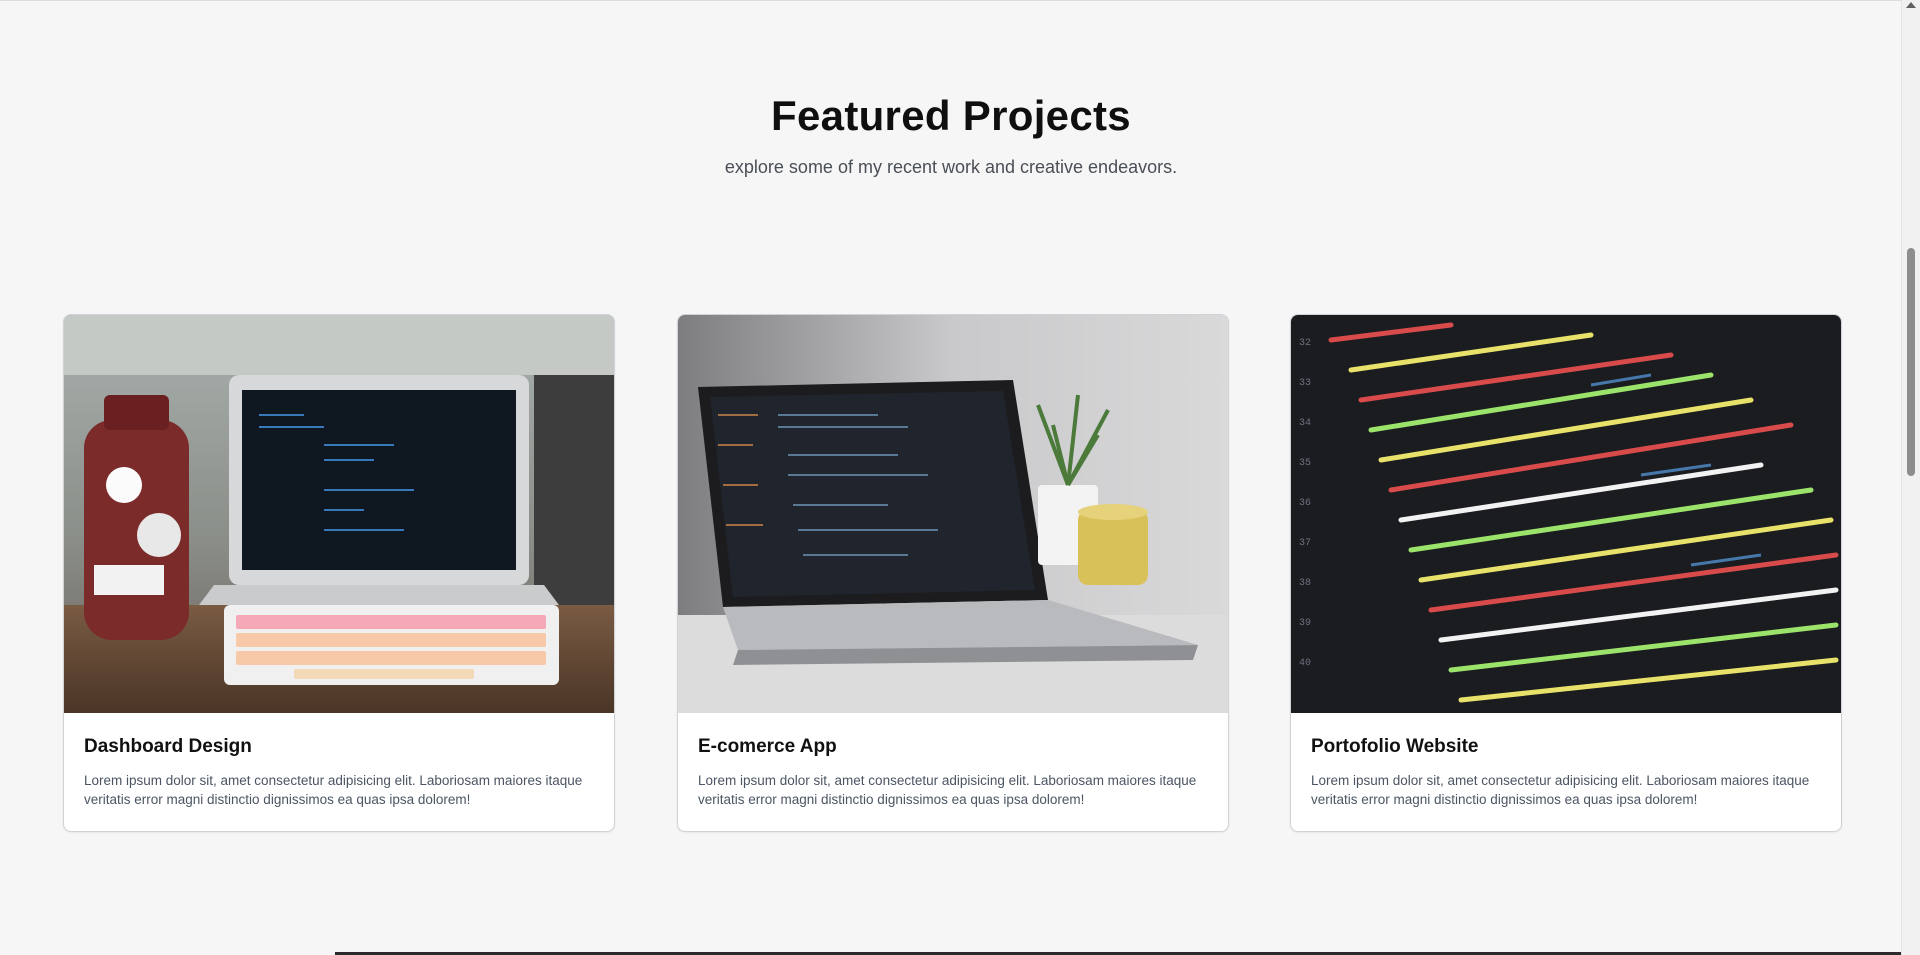 The image size is (1920, 955). I want to click on project-image-portfolio: 32 33 34 35 36 37 38 39 40, so click(1566, 514).